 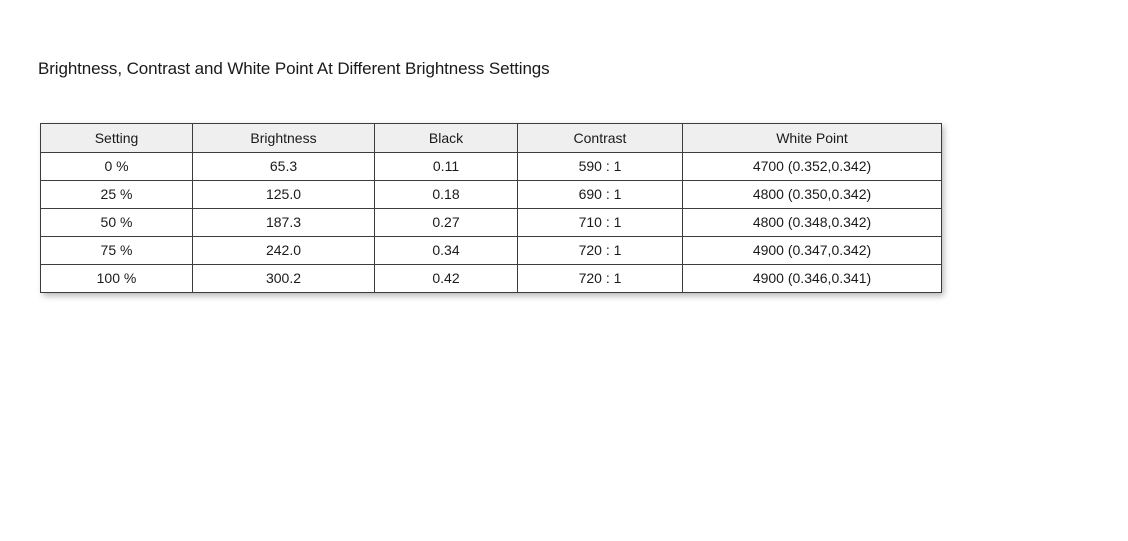 I want to click on cell-setting: 25 %, so click(x=116, y=194).